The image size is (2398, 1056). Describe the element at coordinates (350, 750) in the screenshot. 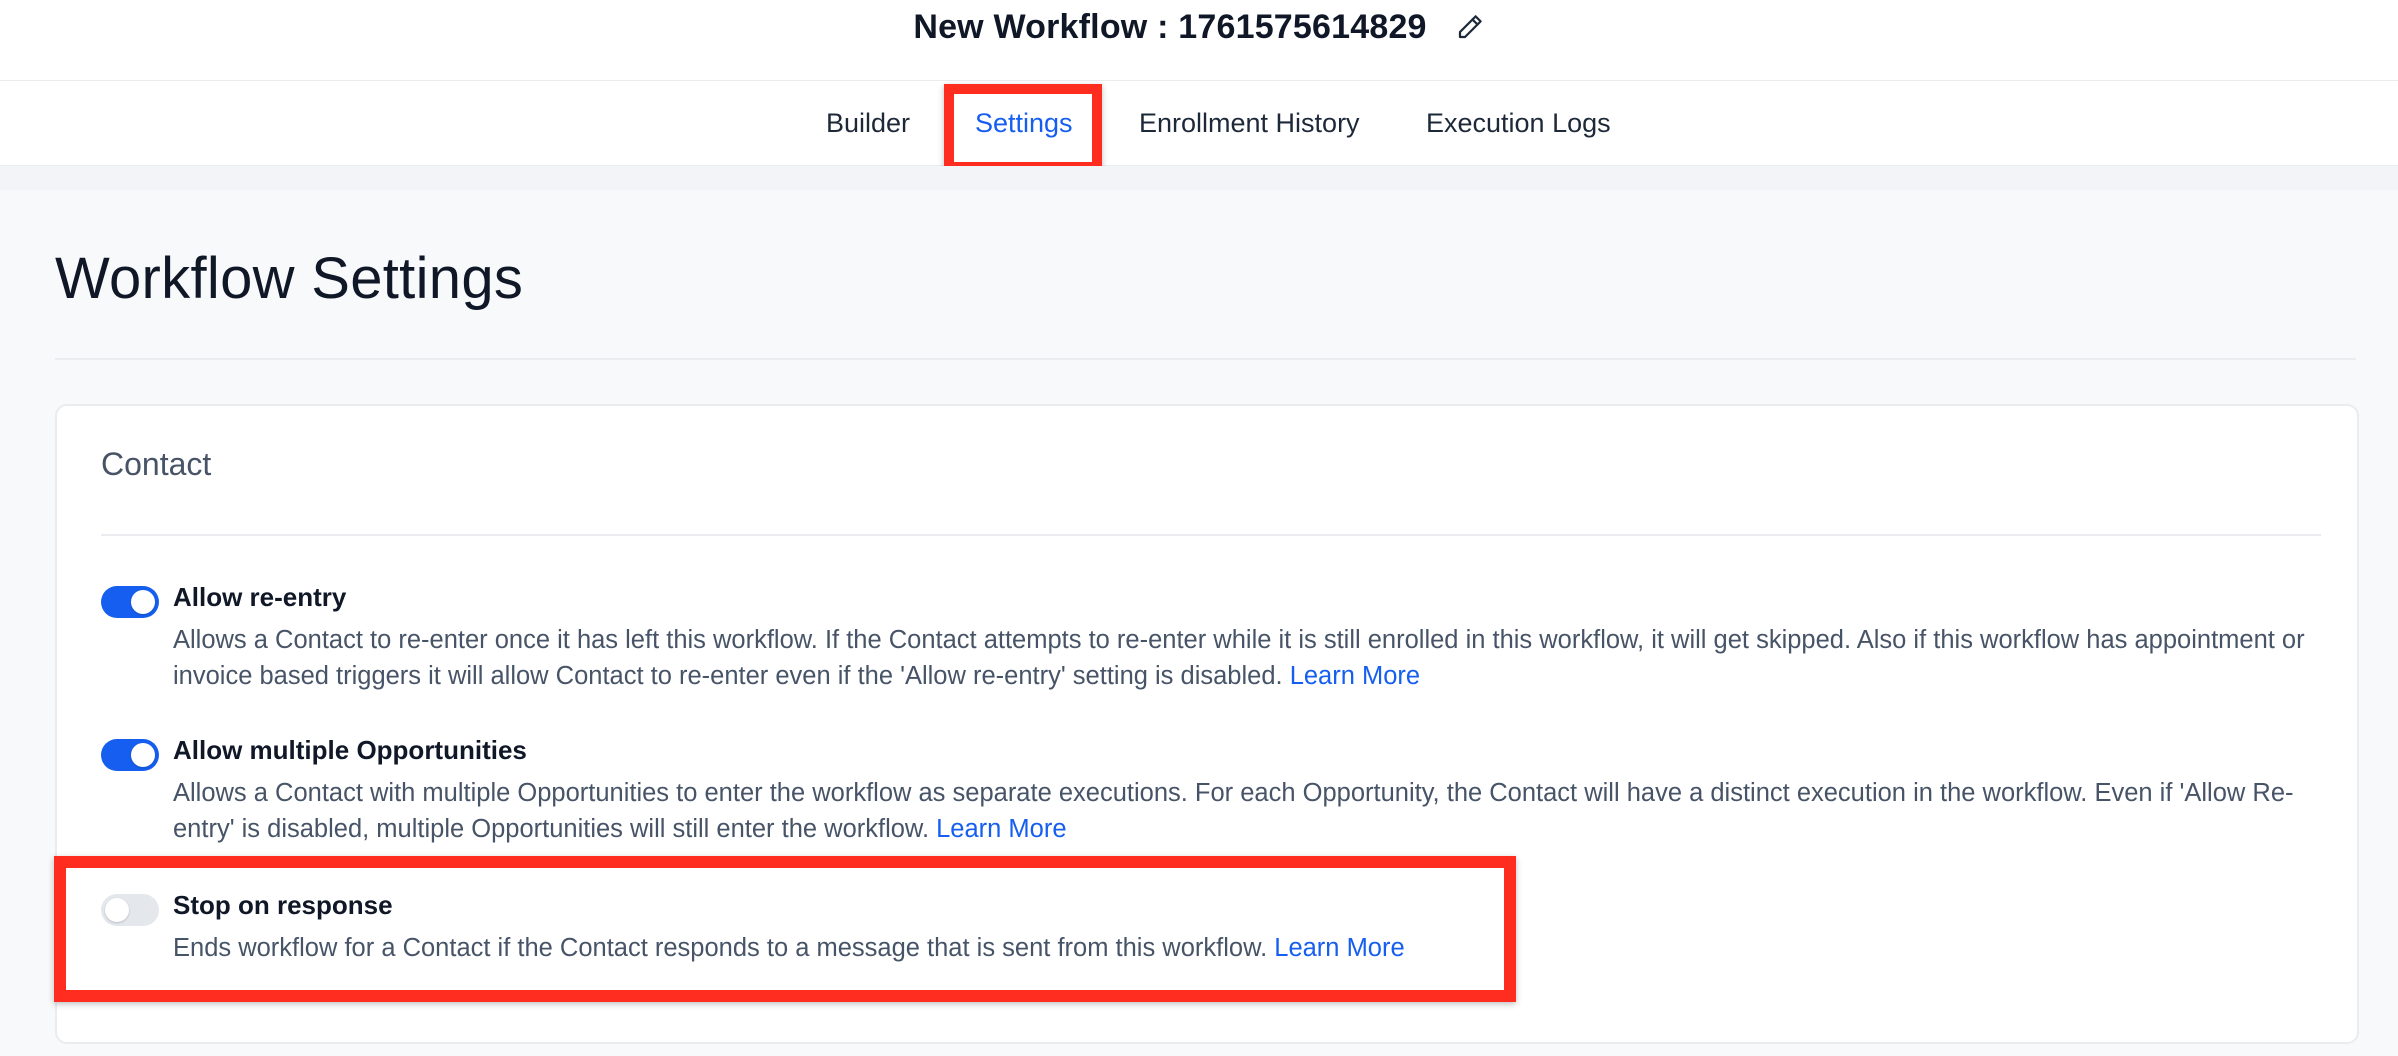

I see `setting-label: Allow multiple Opportunities` at that location.